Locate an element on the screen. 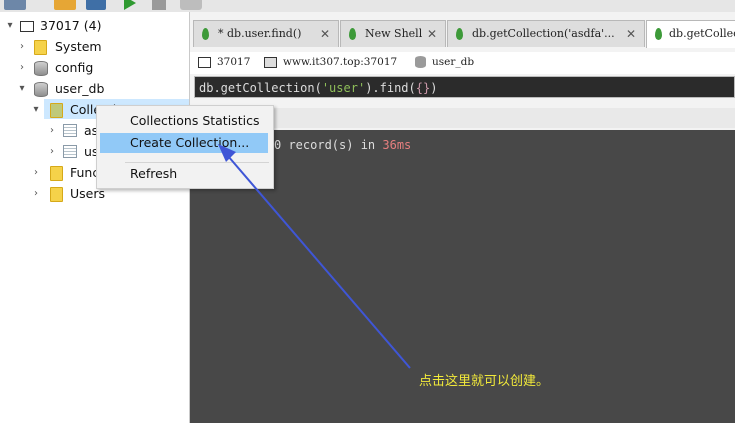 The image size is (735, 423). tree-item-user-db: ▾ user_db is located at coordinates (94, 89).